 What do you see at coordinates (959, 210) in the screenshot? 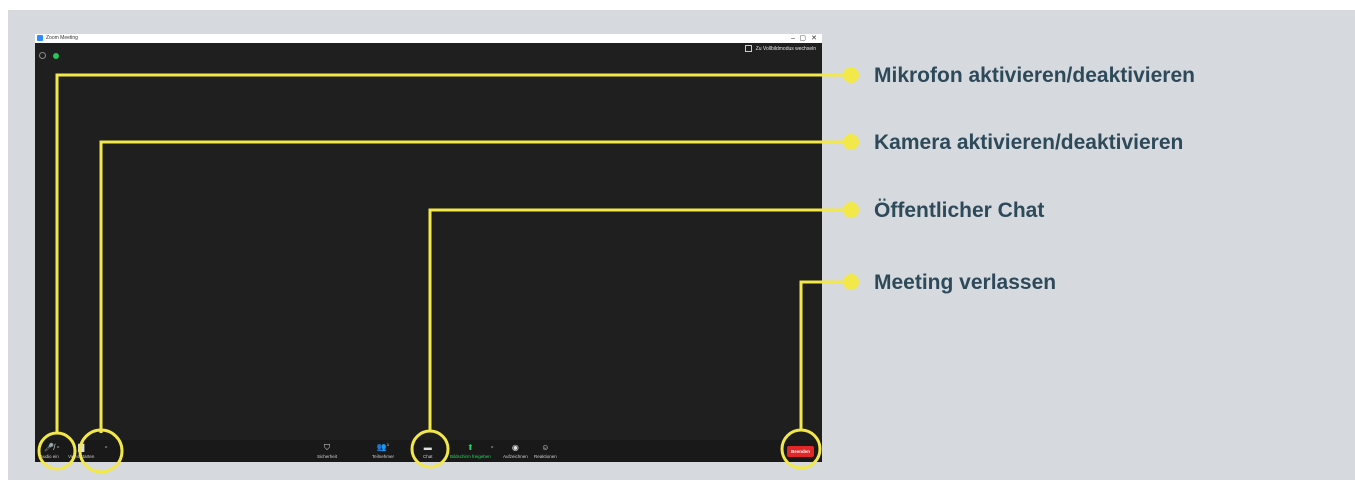
I see `callout-chat-label: Öffentlicher Chat` at bounding box center [959, 210].